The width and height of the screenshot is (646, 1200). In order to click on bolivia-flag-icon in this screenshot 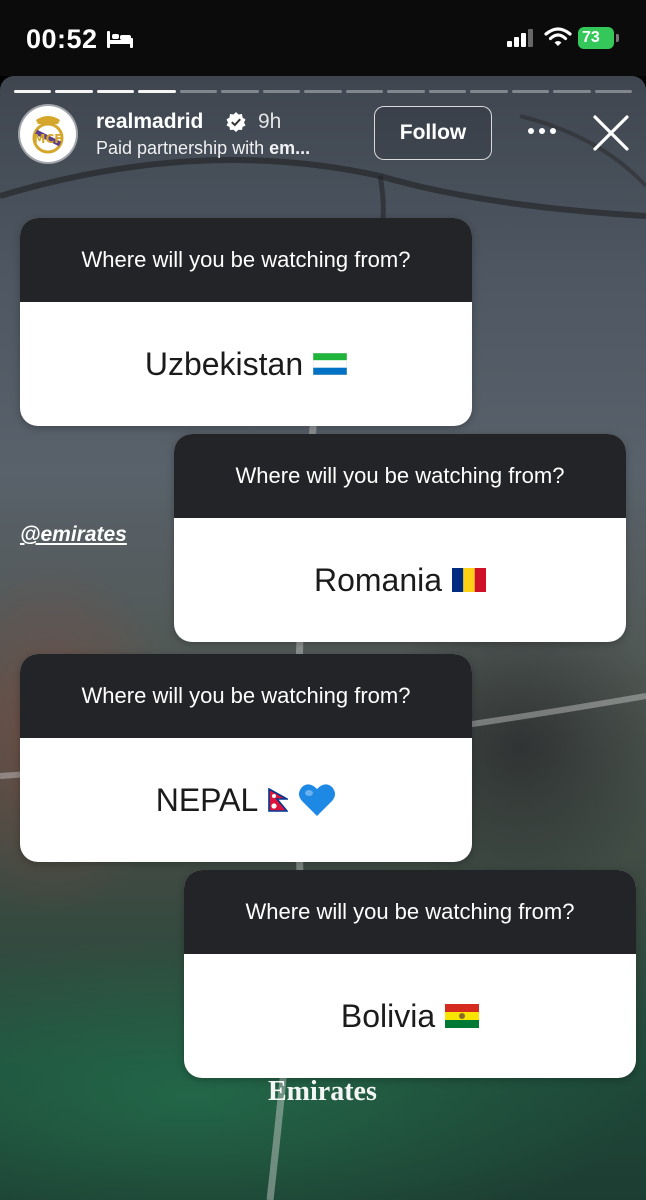, I will do `click(462, 1016)`.